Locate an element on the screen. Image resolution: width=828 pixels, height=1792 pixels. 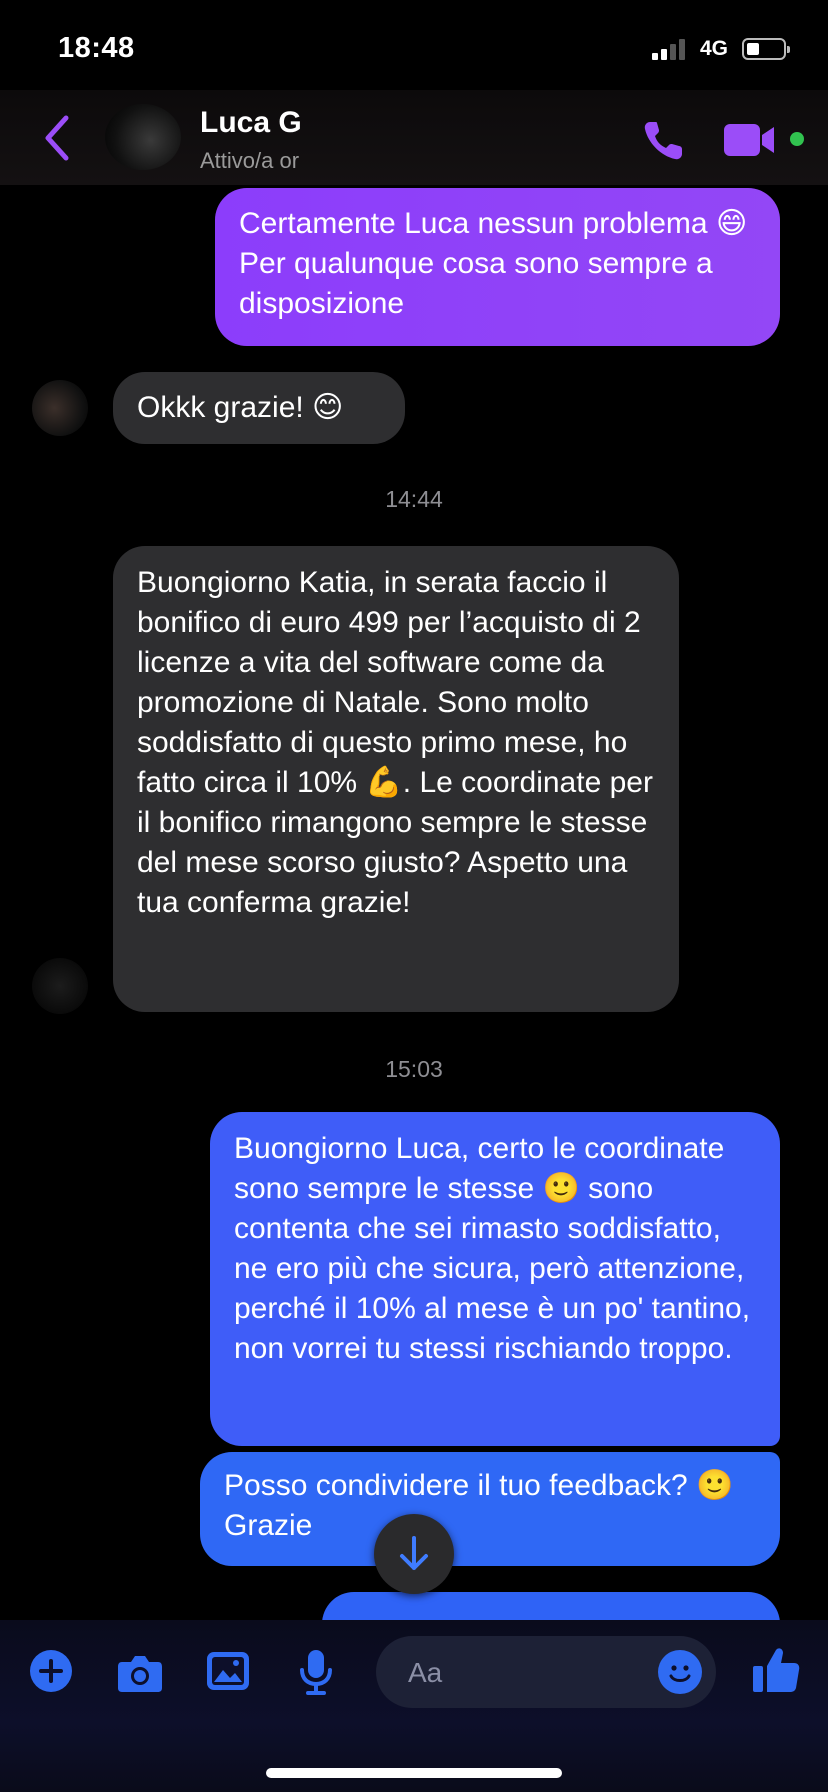
battery-icon is located at coordinates (766, 49).